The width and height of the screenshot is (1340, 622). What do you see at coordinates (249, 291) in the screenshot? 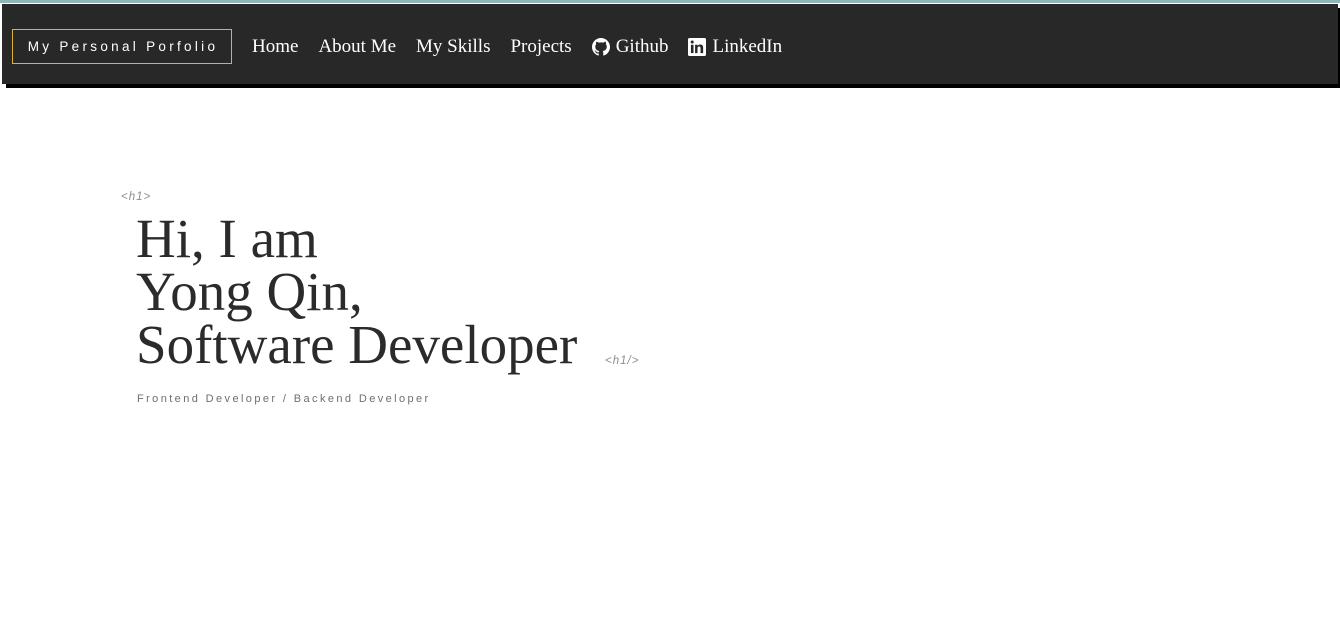
I see `headline-line-name: Yong Qin,` at bounding box center [249, 291].